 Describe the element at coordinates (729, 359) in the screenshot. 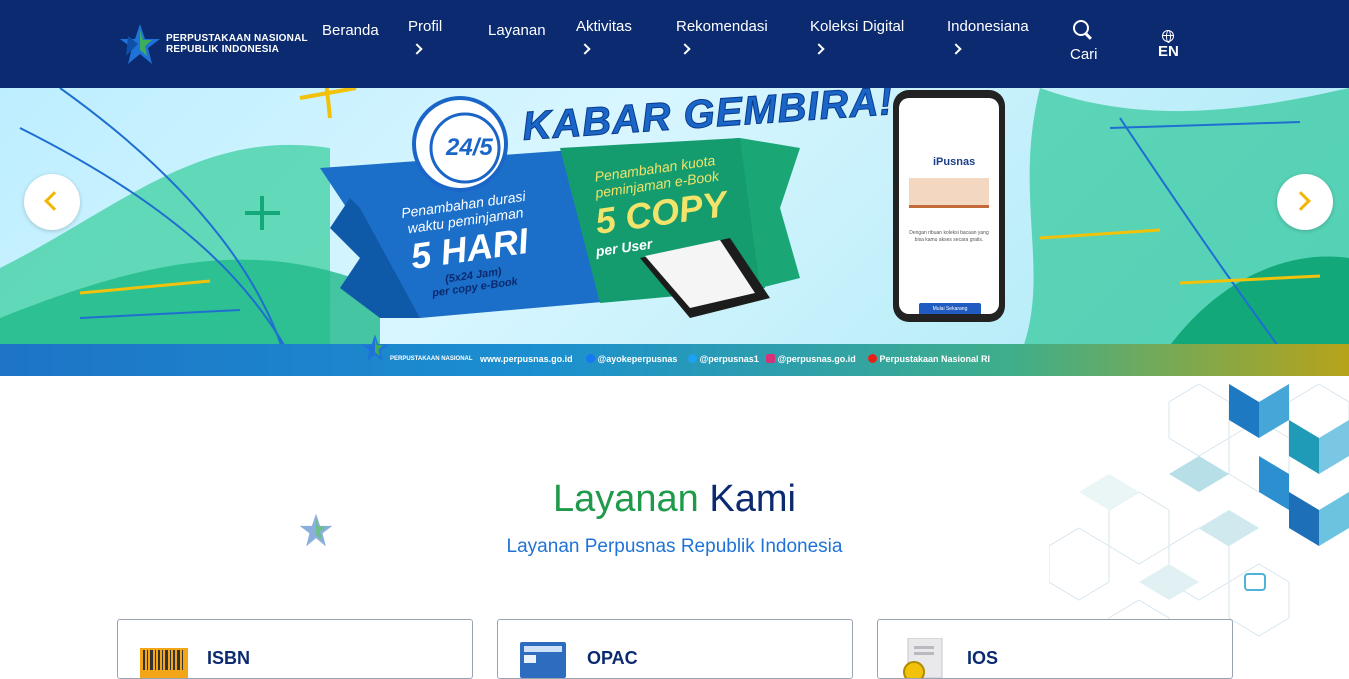

I see `footer-twitter-label: @perpusnas1` at that location.